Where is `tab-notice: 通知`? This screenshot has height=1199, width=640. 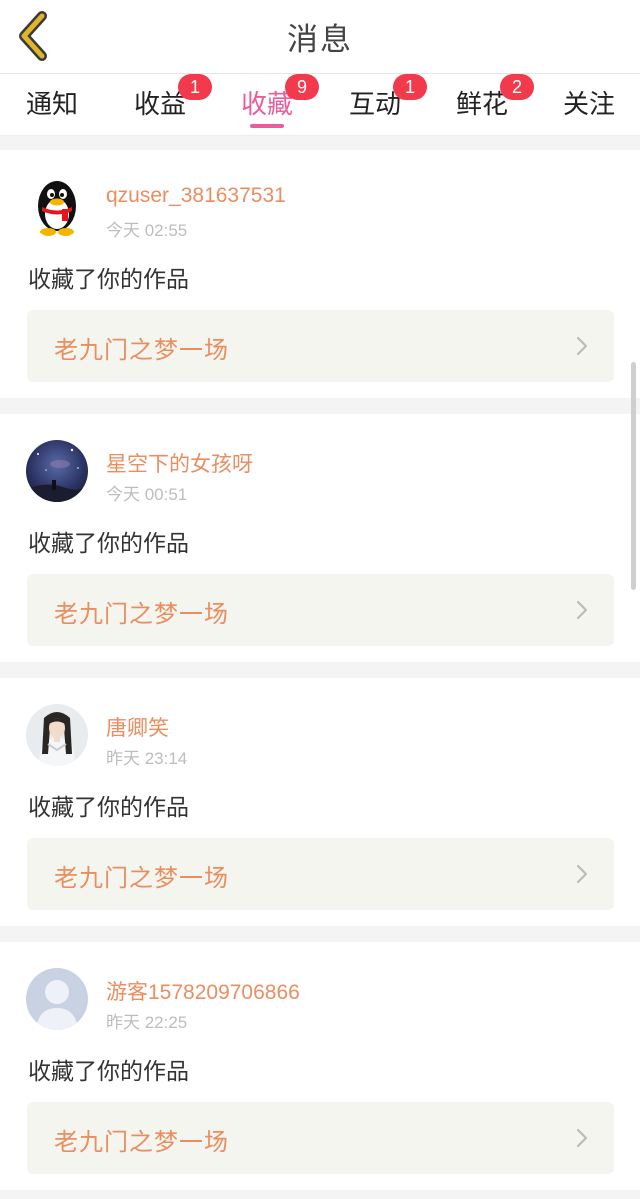 tab-notice: 通知 is located at coordinates (52, 102).